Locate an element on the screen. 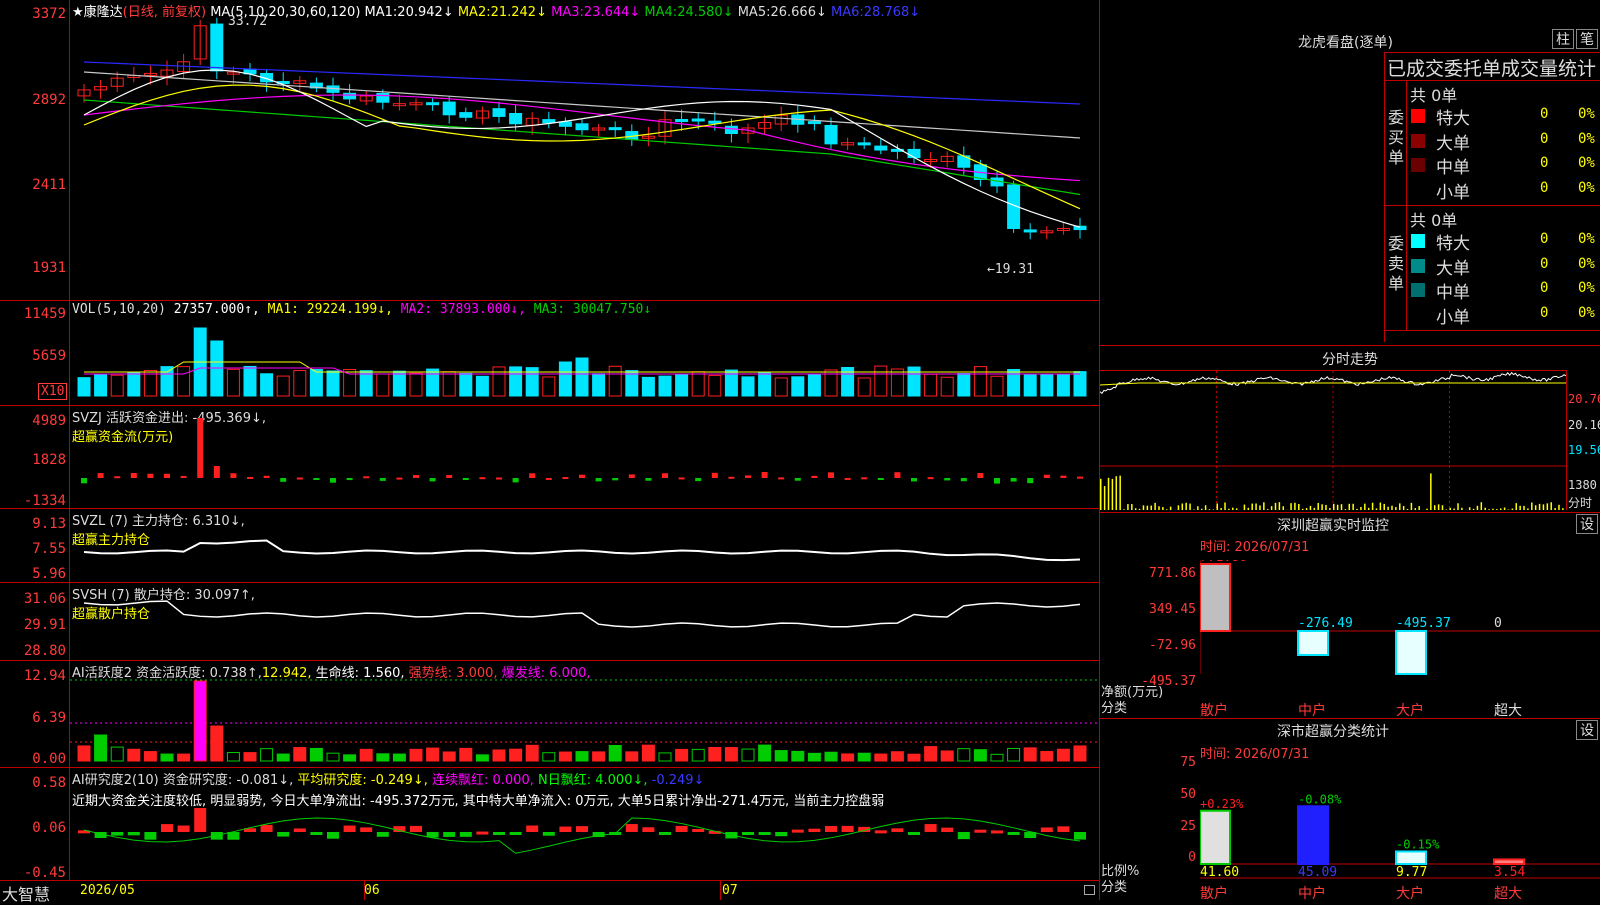  sell-row-3-name: 小单 is located at coordinates (1453, 315).